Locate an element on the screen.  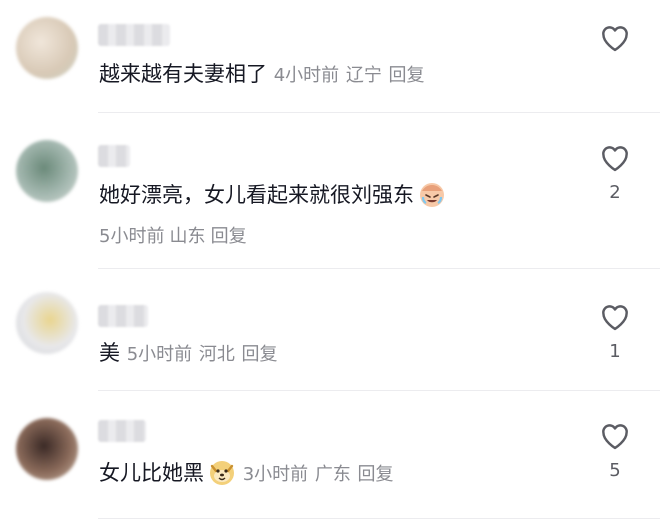
like-count: 2 is located at coordinates (615, 192).